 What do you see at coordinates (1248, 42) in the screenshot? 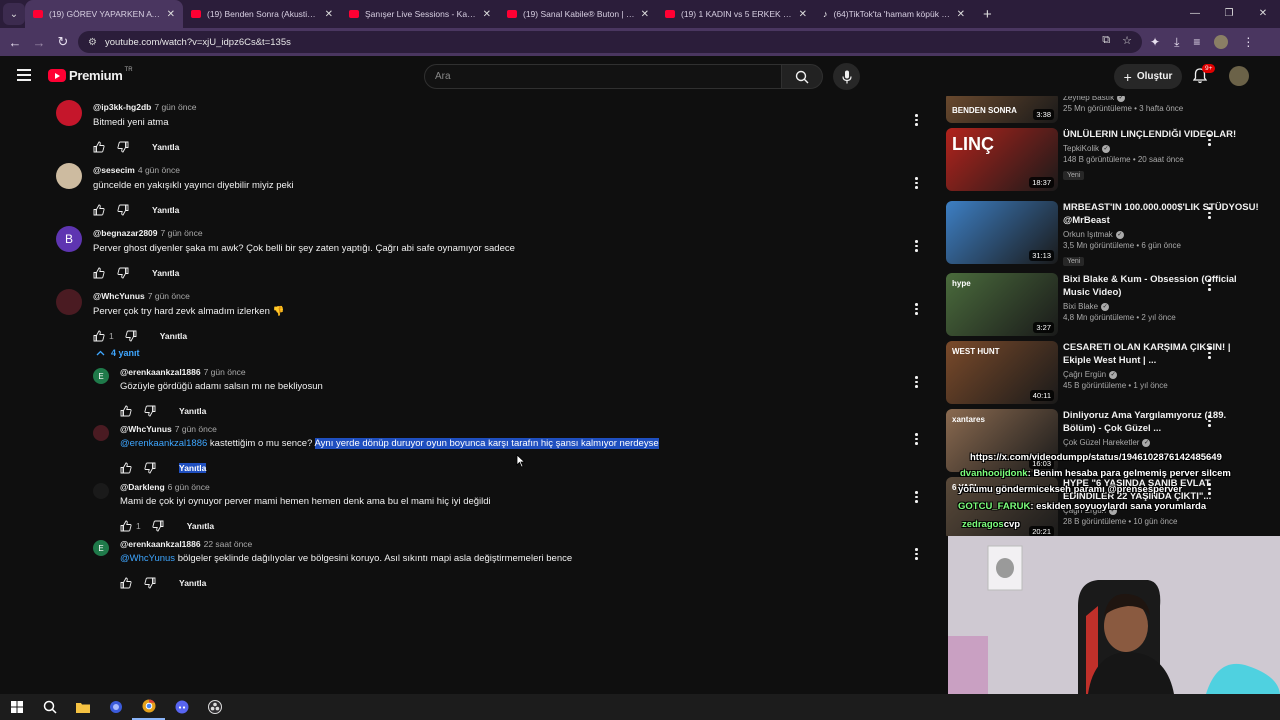
I see `browser-menu-icon: ⋮` at bounding box center [1248, 42].